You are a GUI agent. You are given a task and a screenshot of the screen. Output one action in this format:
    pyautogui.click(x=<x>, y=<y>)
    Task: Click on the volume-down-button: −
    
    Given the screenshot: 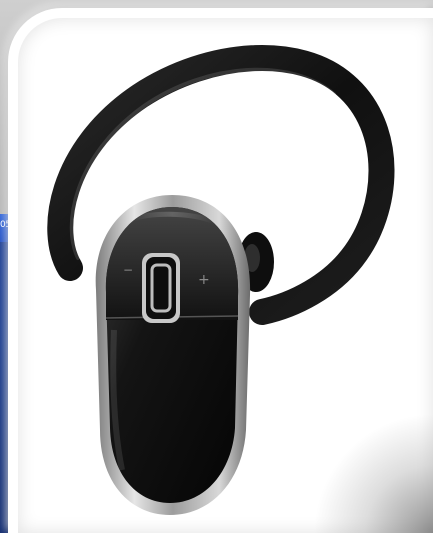 What is the action you would take?
    pyautogui.click(x=128, y=270)
    